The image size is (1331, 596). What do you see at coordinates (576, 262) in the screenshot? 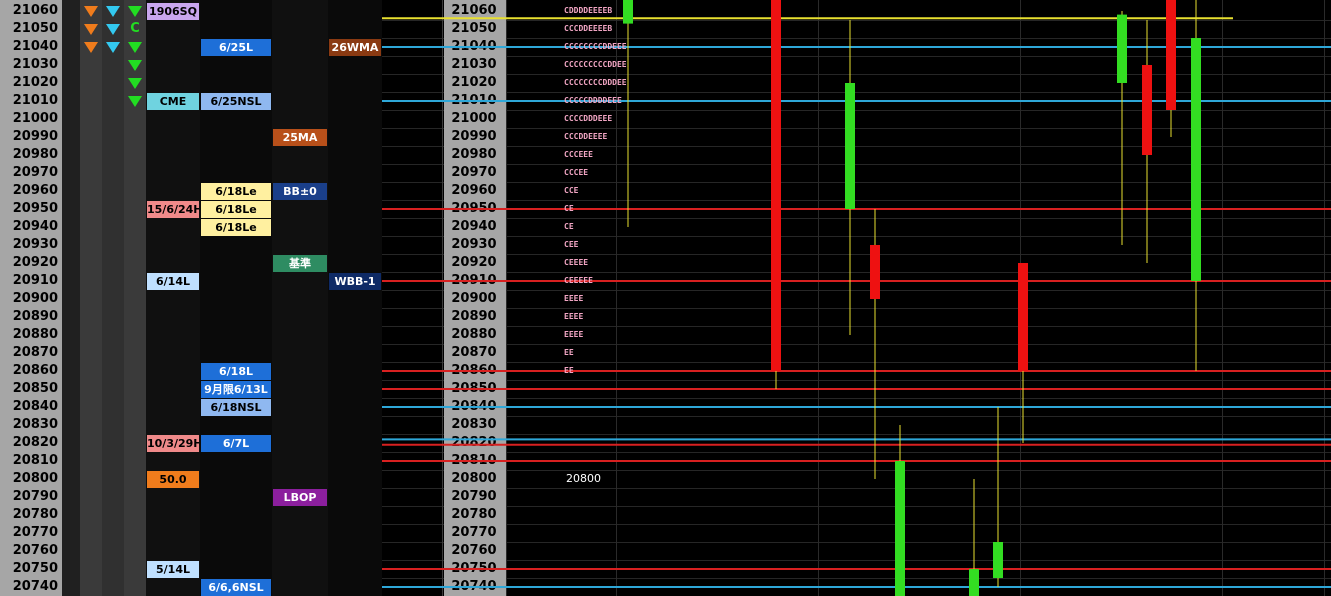
I see `tpo-row: CEEEE` at bounding box center [576, 262].